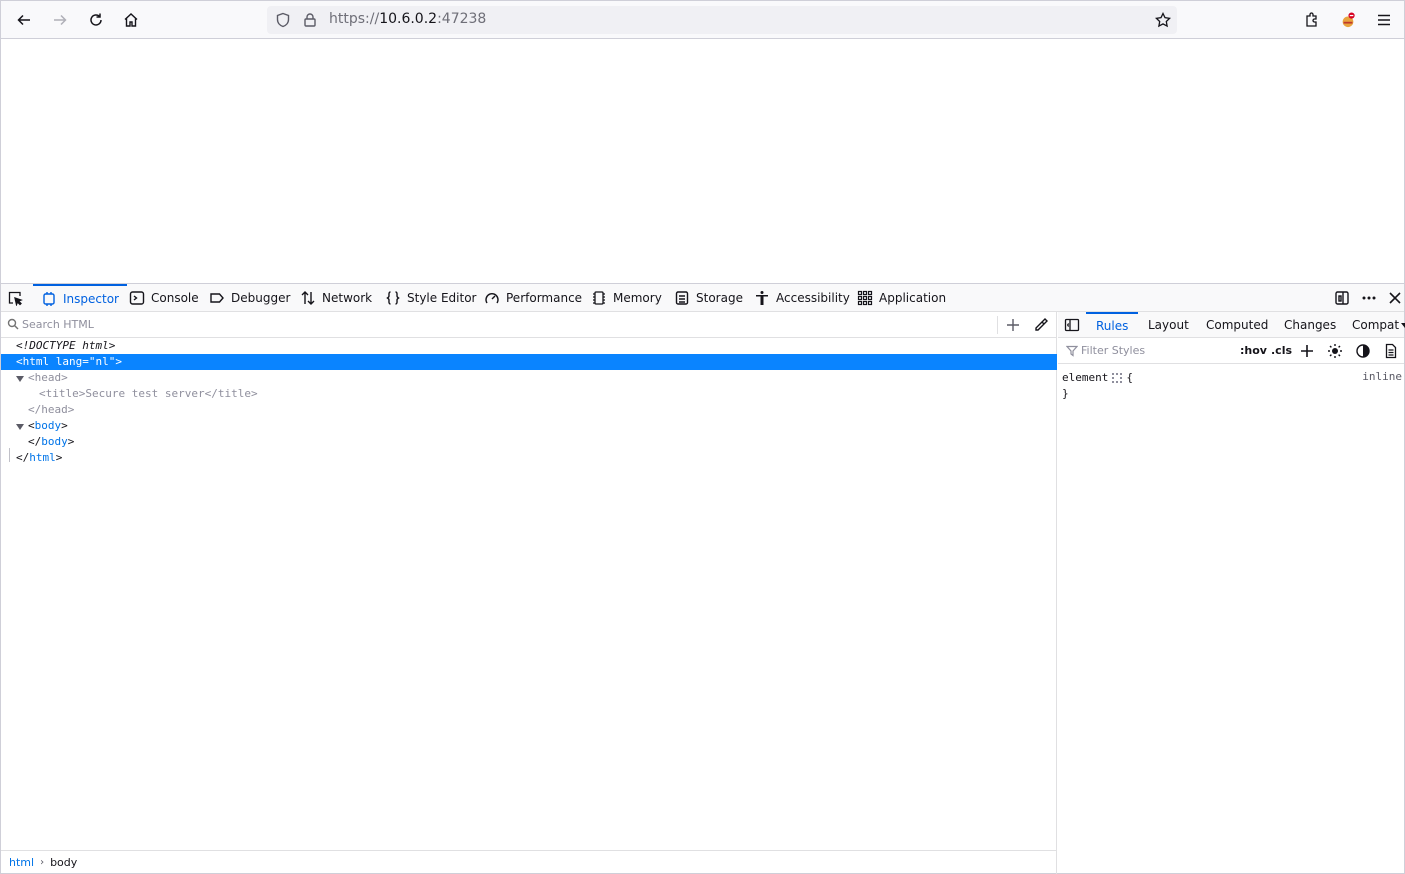 This screenshot has width=1405, height=874. I want to click on menu-icon, so click(1384, 20).